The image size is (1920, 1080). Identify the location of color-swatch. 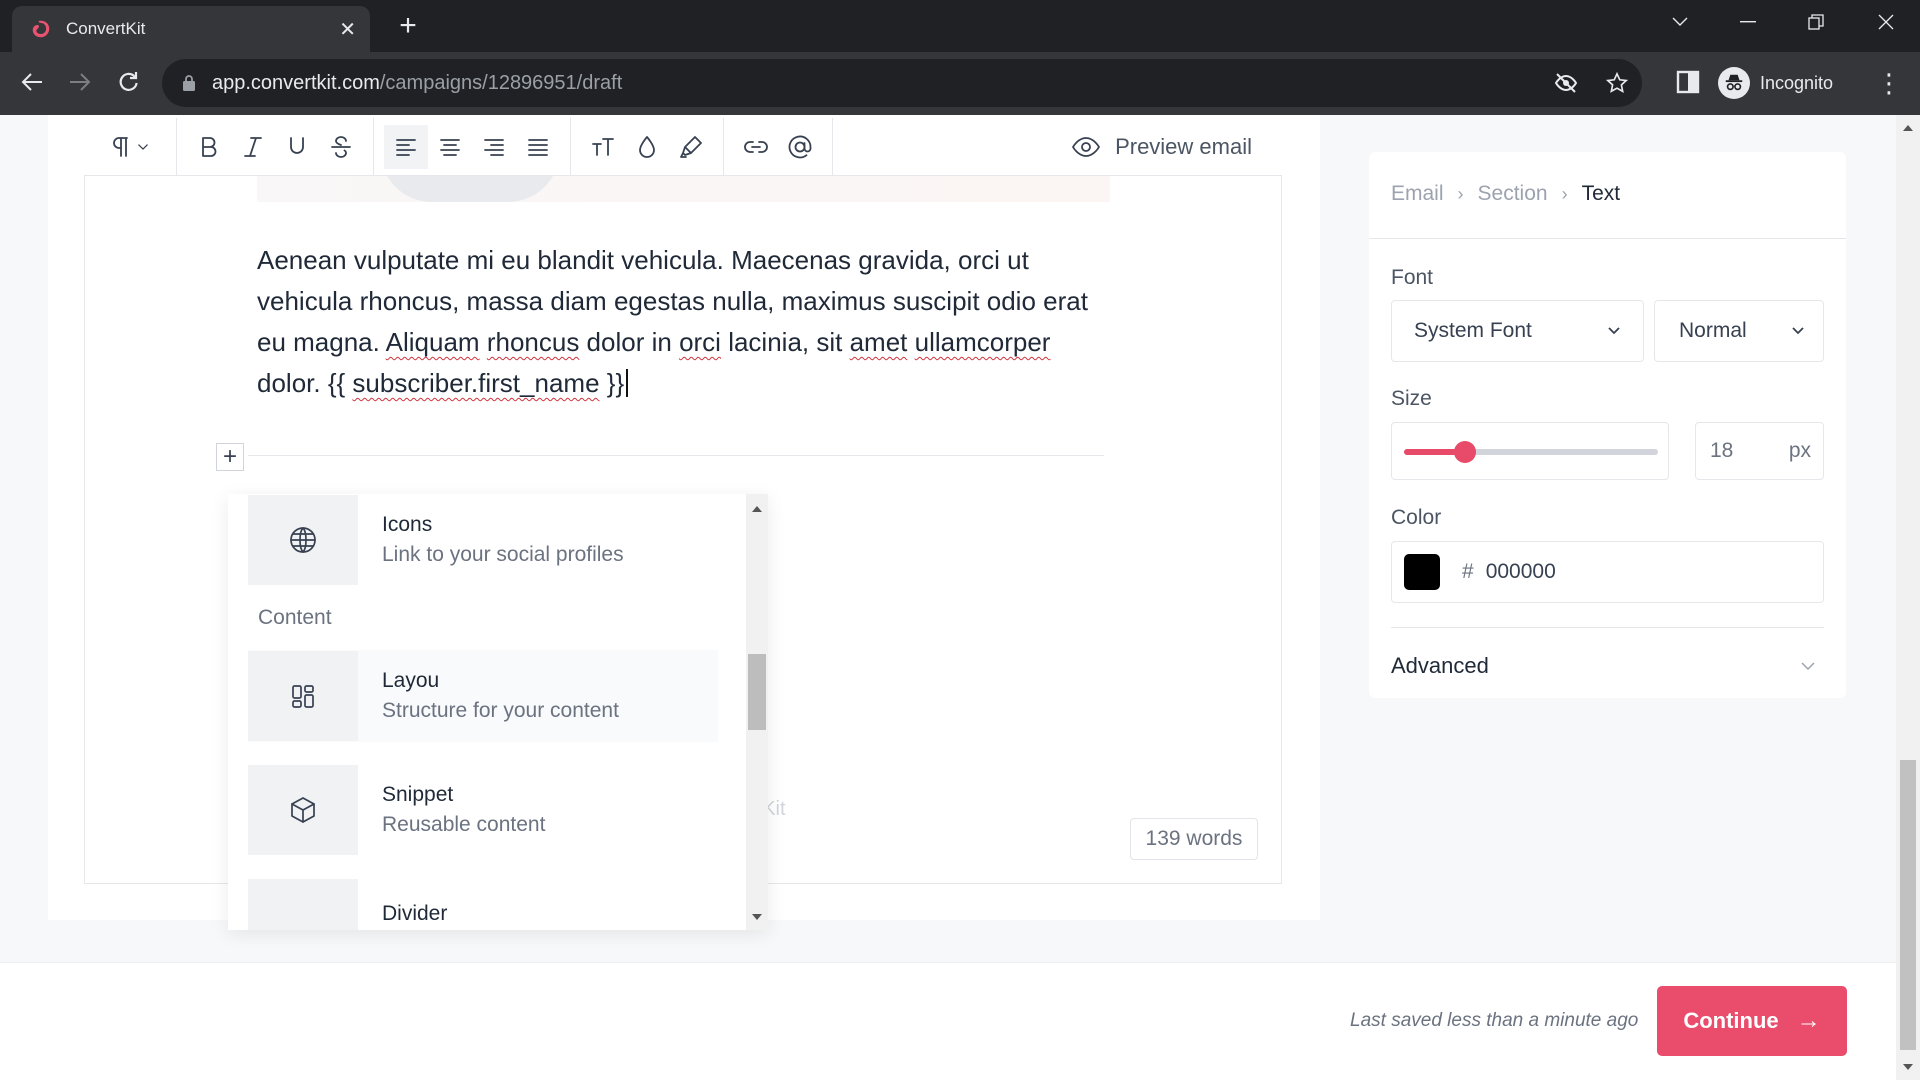
(1422, 572).